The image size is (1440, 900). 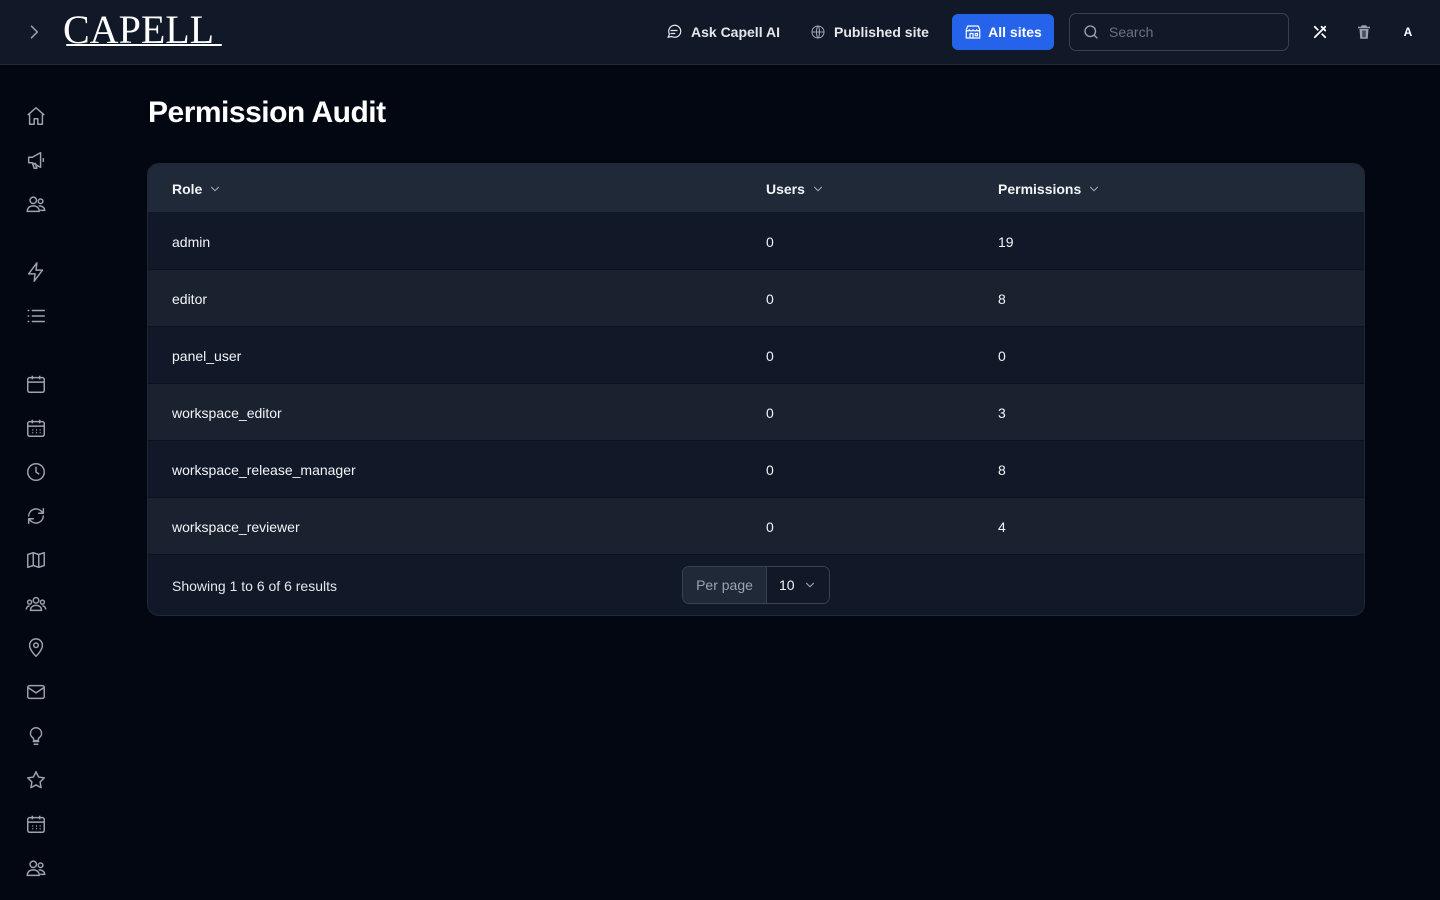 I want to click on per-page-select: 10, so click(x=798, y=585).